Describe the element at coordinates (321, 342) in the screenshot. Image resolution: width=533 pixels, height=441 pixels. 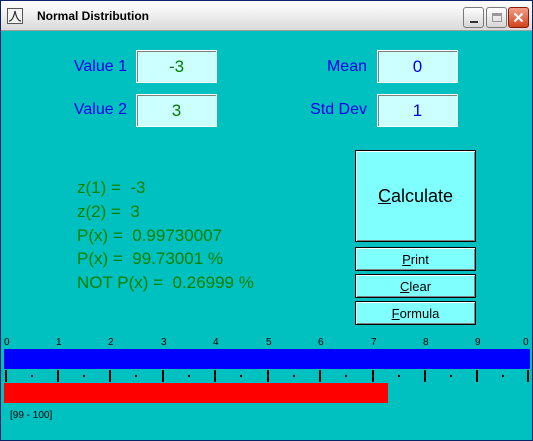
I see `scale-label: 6` at that location.